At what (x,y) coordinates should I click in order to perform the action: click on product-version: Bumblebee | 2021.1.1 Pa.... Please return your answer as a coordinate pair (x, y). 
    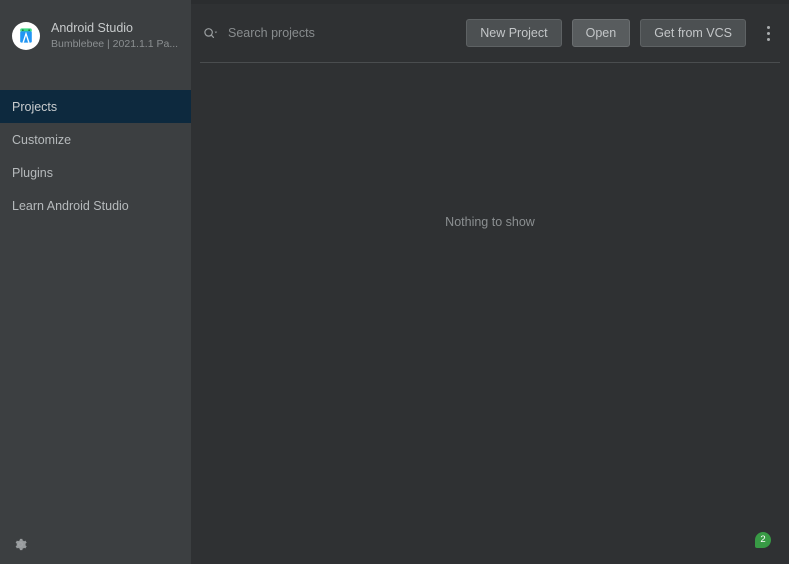
    Looking at the image, I should click on (115, 44).